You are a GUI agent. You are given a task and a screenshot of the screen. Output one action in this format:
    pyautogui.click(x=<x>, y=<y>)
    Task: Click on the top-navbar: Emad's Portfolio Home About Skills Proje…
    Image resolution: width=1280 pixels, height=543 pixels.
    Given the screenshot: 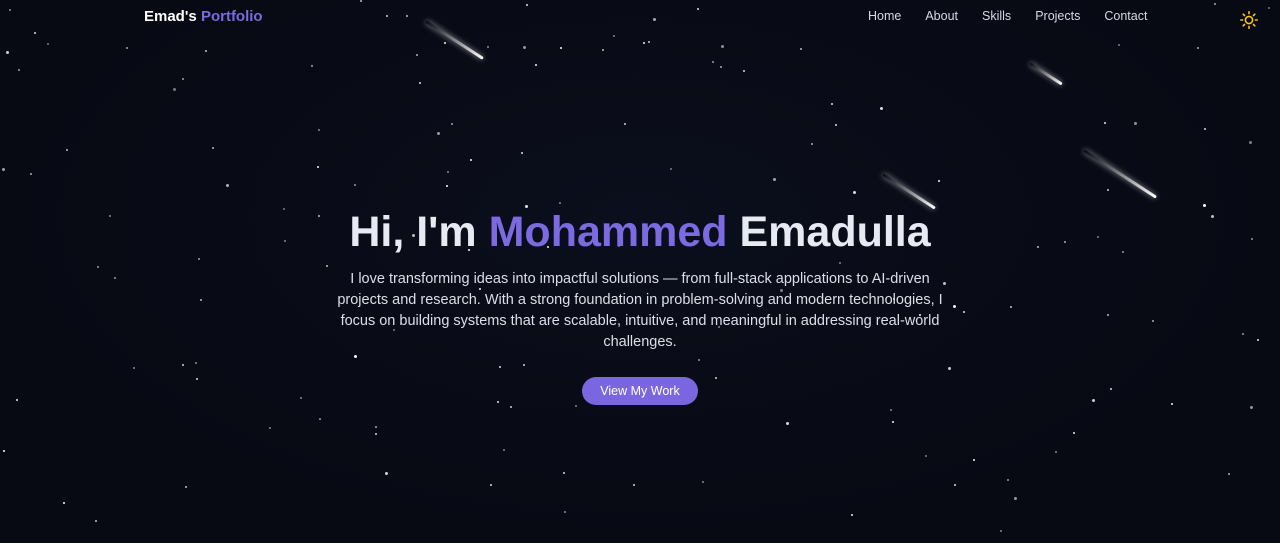 What is the action you would take?
    pyautogui.click(x=640, y=17)
    